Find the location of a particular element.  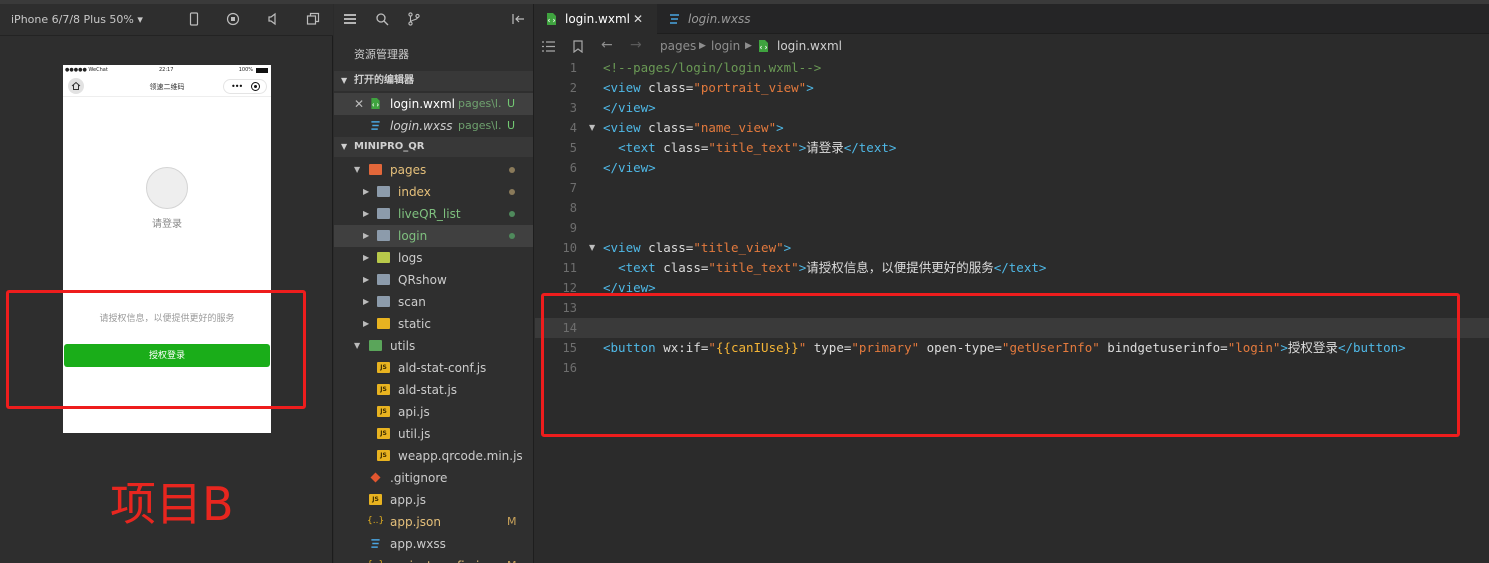

line-number: 8 is located at coordinates (573, 208).